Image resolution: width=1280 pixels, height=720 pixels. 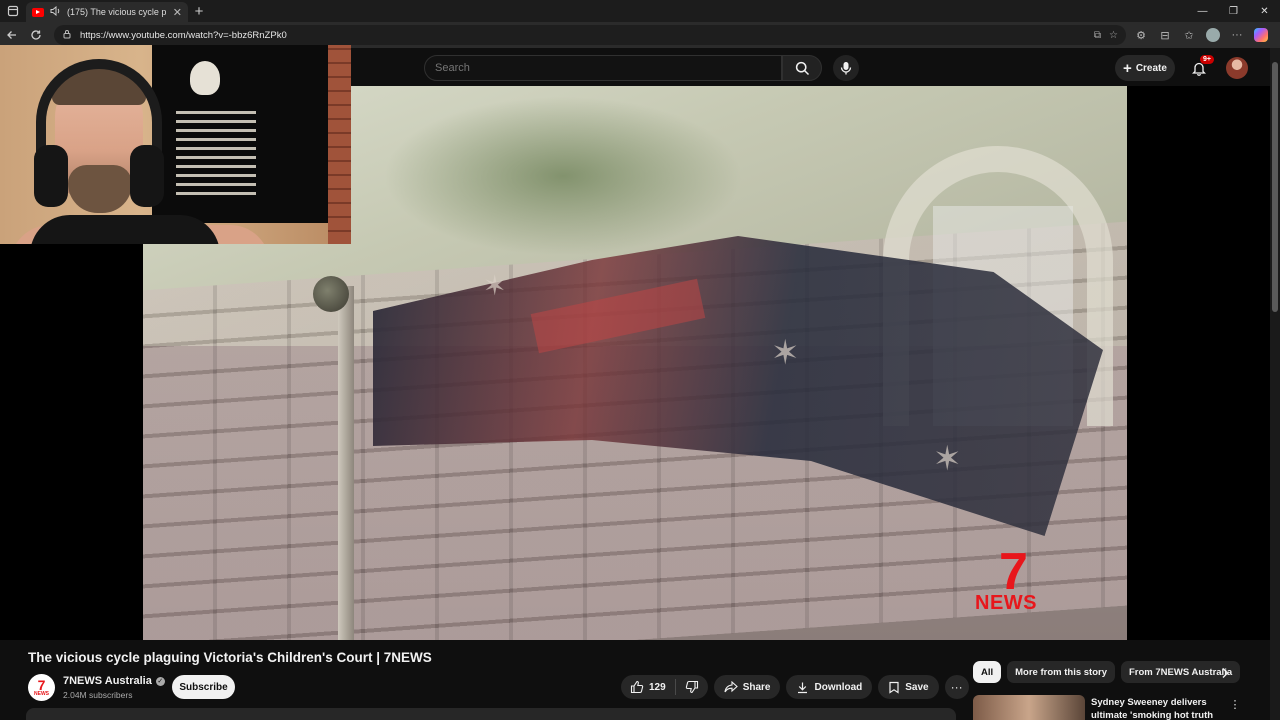 What do you see at coordinates (1202, 11) in the screenshot?
I see `minimize-button: —` at bounding box center [1202, 11].